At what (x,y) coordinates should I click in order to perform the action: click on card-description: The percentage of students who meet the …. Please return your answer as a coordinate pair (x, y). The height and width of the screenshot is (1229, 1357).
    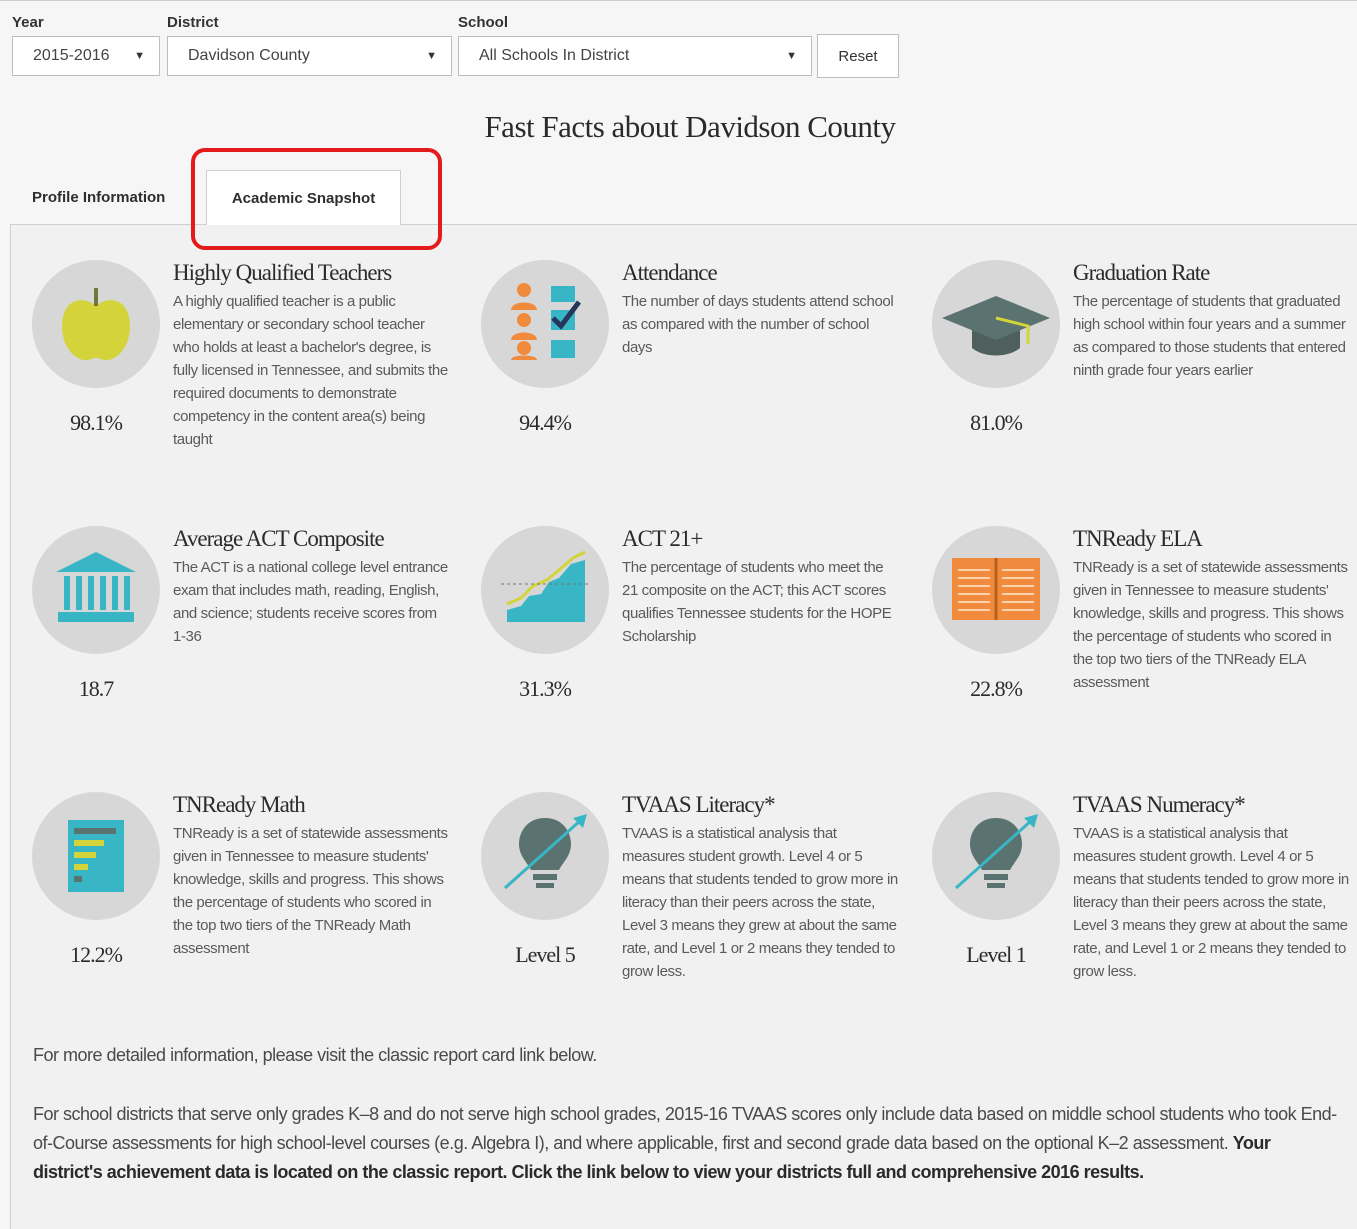
    Looking at the image, I should click on (757, 602).